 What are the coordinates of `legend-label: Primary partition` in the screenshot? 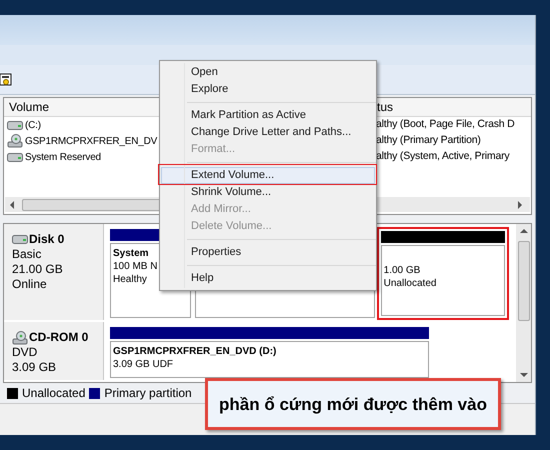 It's located at (148, 393).